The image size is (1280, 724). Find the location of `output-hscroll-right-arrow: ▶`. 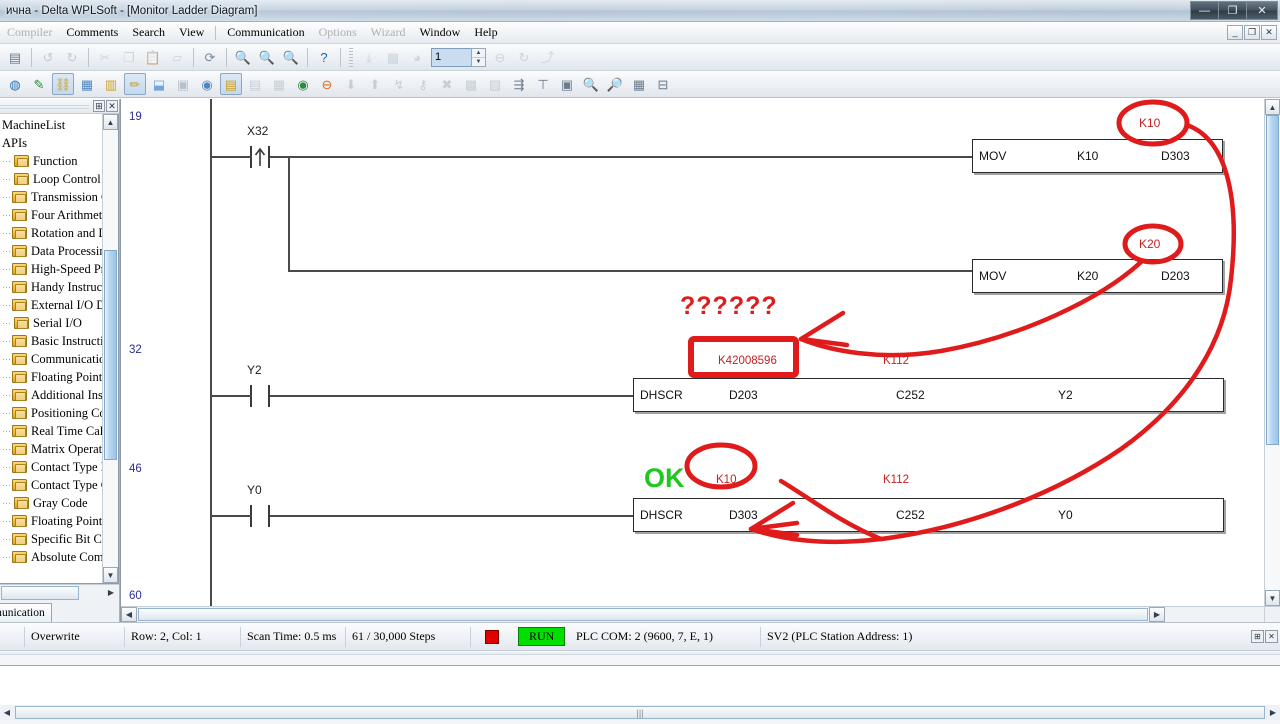

output-hscroll-right-arrow: ▶ is located at coordinates (1273, 712).